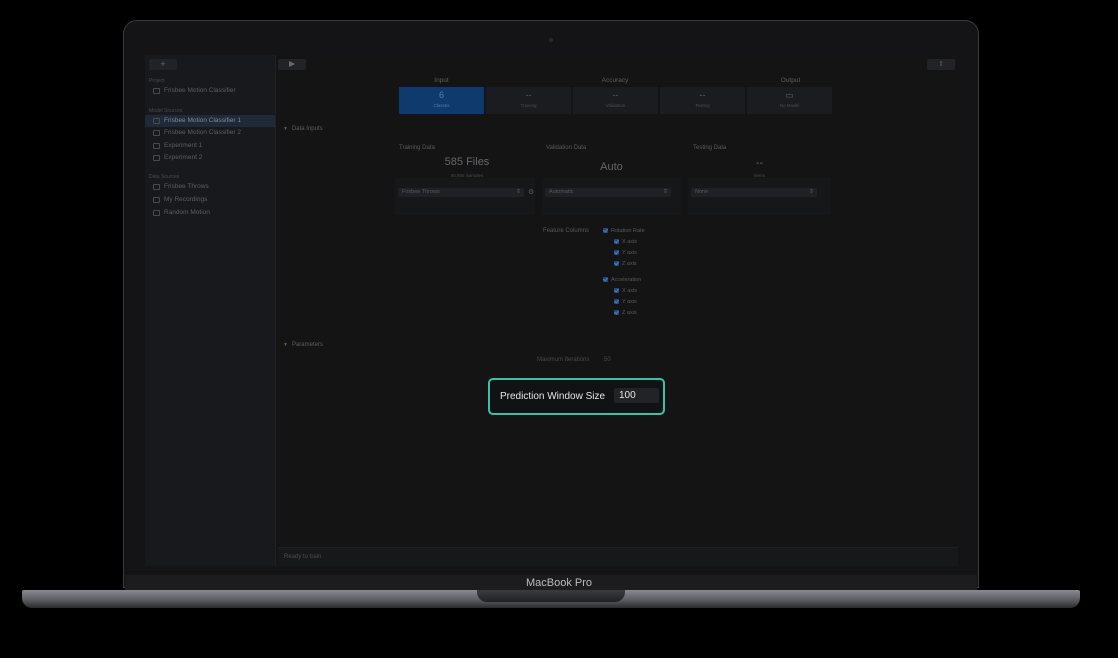  Describe the element at coordinates (183, 145) in the screenshot. I see `sidebar-item-label: Experiment 1` at that location.